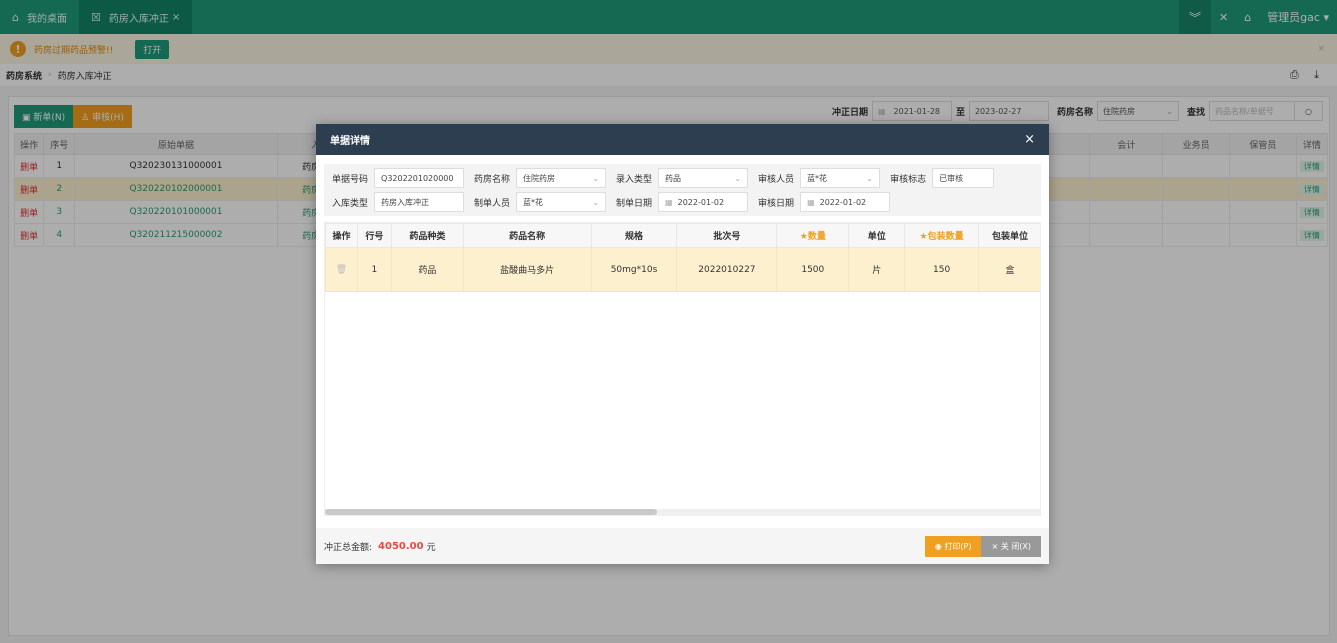  I want to click on audit-date-input: ▦ 2022-01-02, so click(845, 202).